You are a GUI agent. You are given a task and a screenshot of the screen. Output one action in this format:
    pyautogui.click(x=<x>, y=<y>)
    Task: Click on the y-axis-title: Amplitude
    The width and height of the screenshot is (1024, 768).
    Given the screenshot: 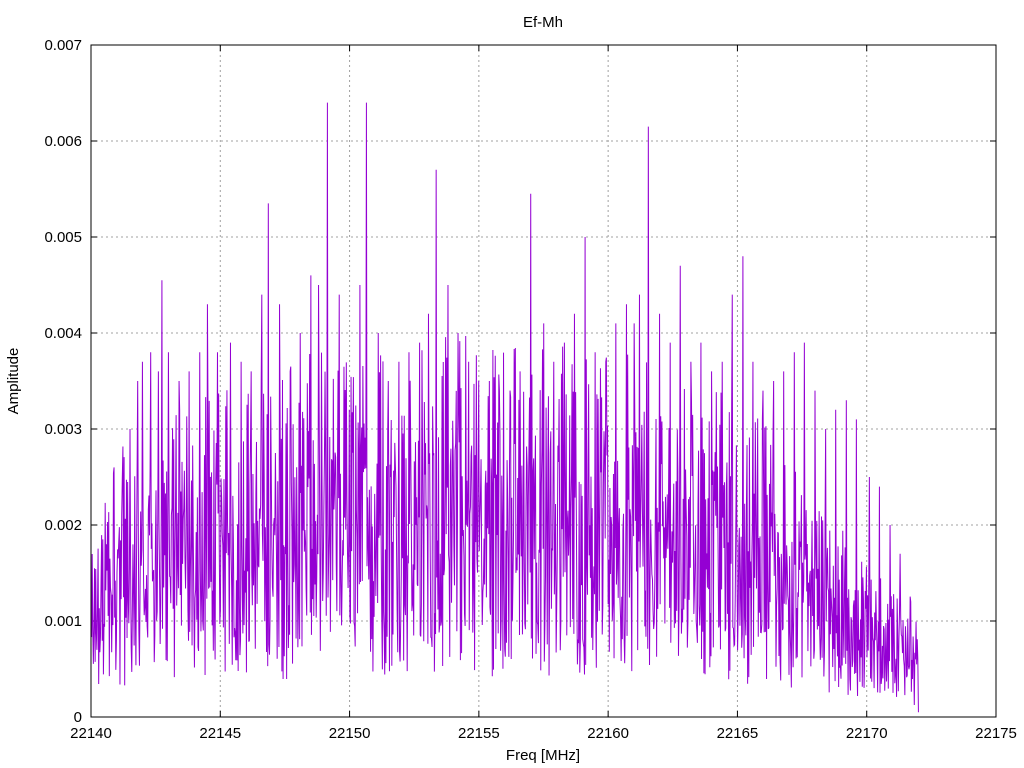 What is the action you would take?
    pyautogui.click(x=13, y=381)
    